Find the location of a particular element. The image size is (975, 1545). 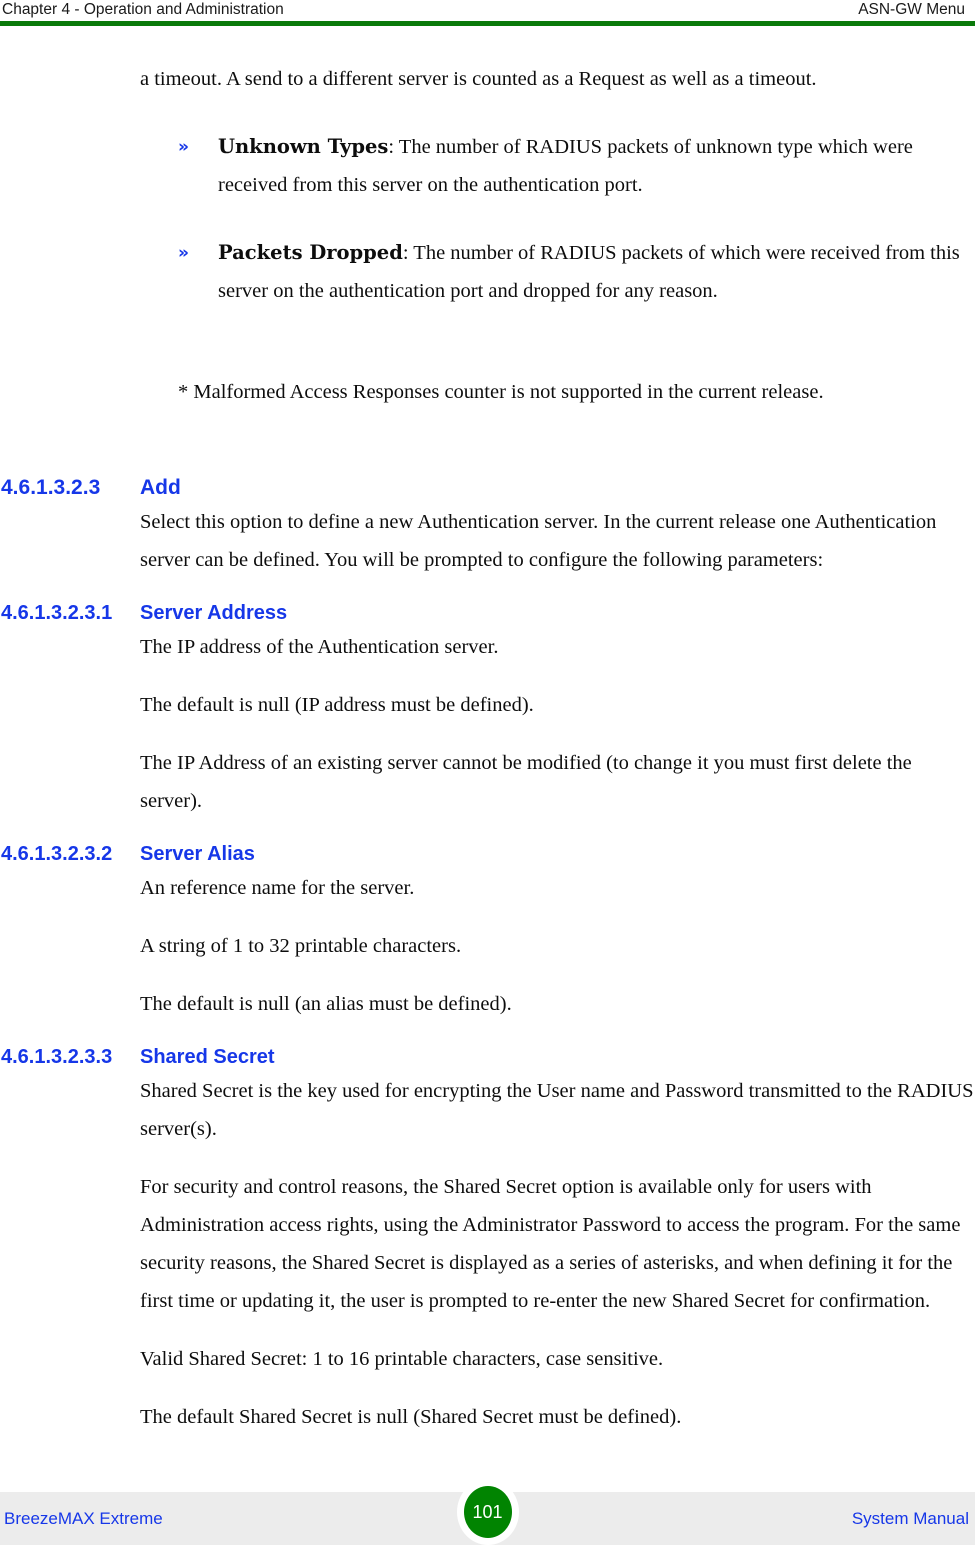

page-number-value: 101 is located at coordinates (487, 1512).